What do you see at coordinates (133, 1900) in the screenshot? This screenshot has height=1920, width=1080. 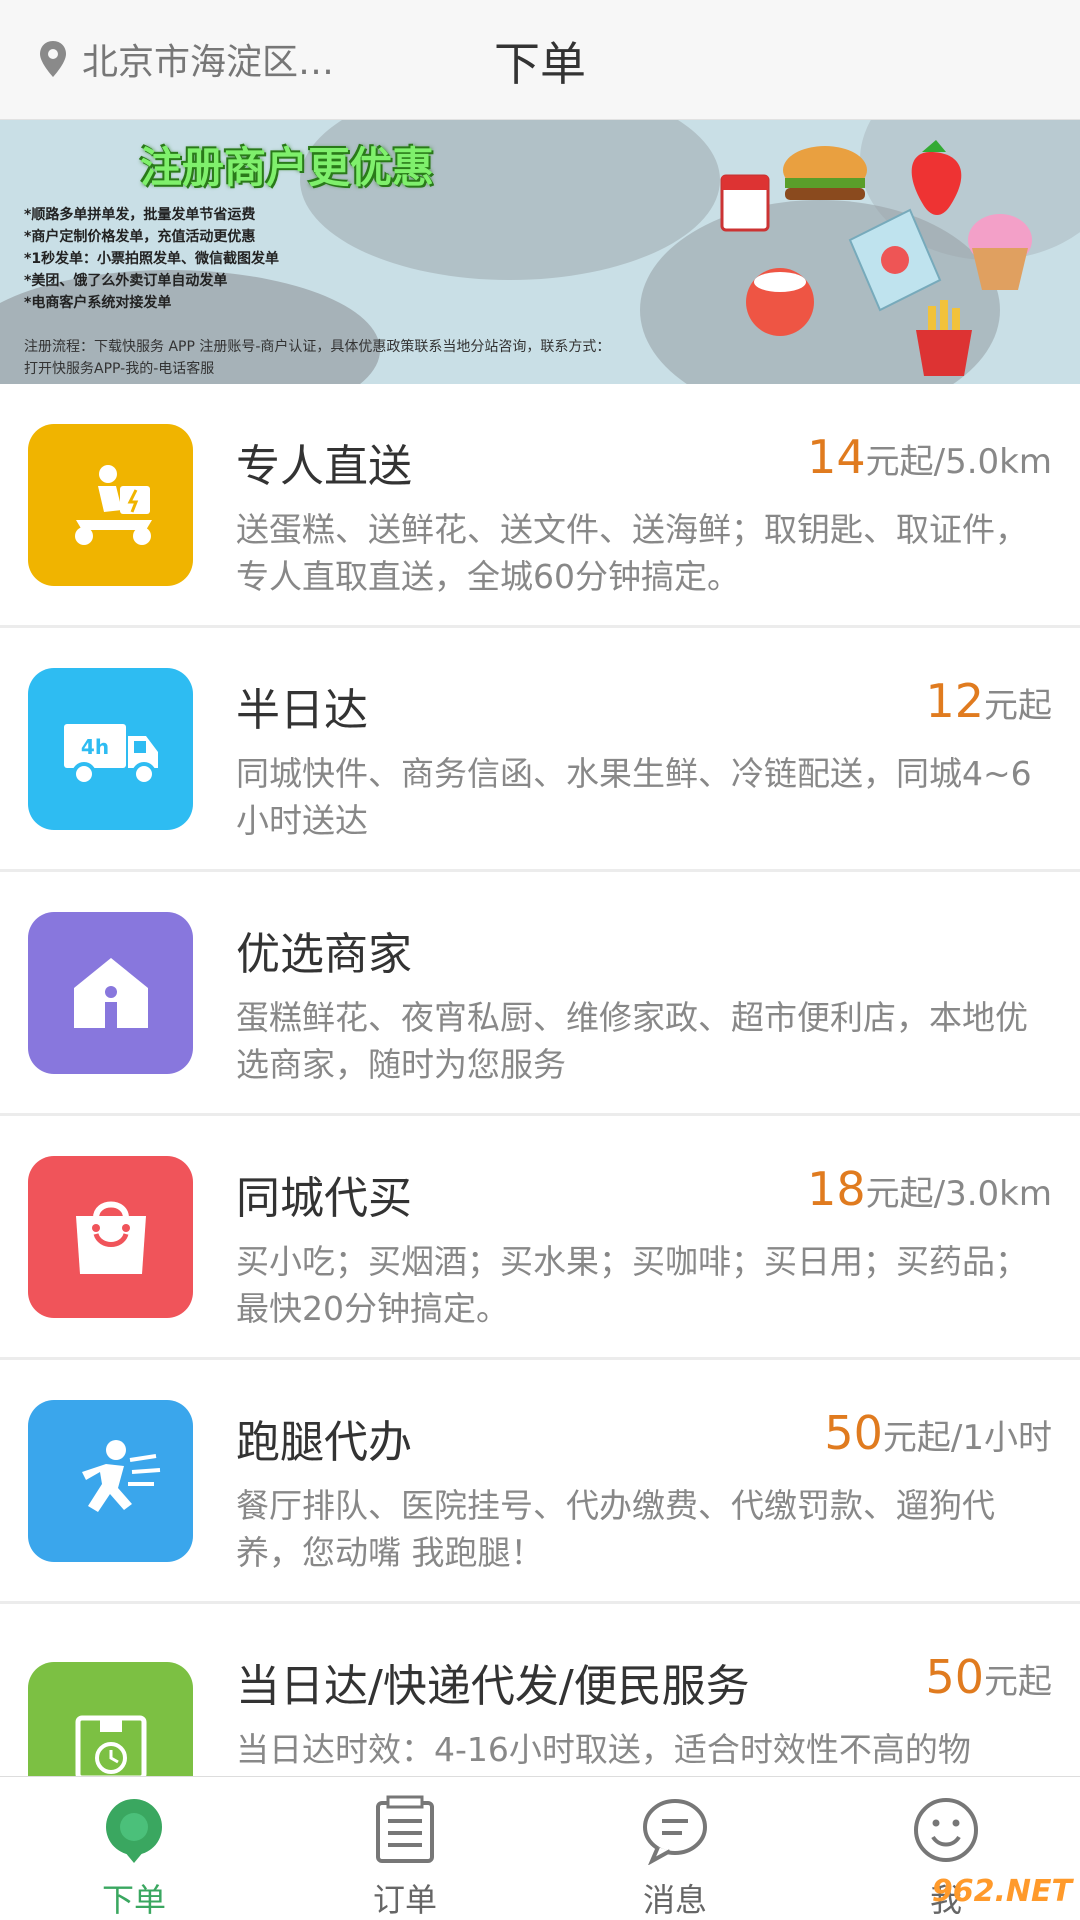 I see `nav-label: 下单` at bounding box center [133, 1900].